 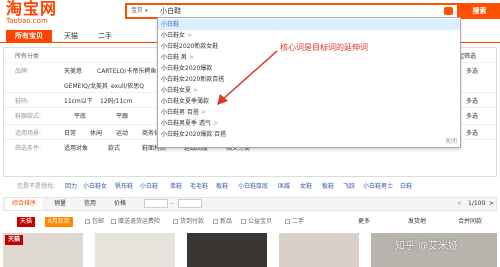 What do you see at coordinates (250, 204) in the screenshot?
I see `sort-bar: 综合排序 销量 信用 价格 - < 1/100 >` at bounding box center [250, 204].